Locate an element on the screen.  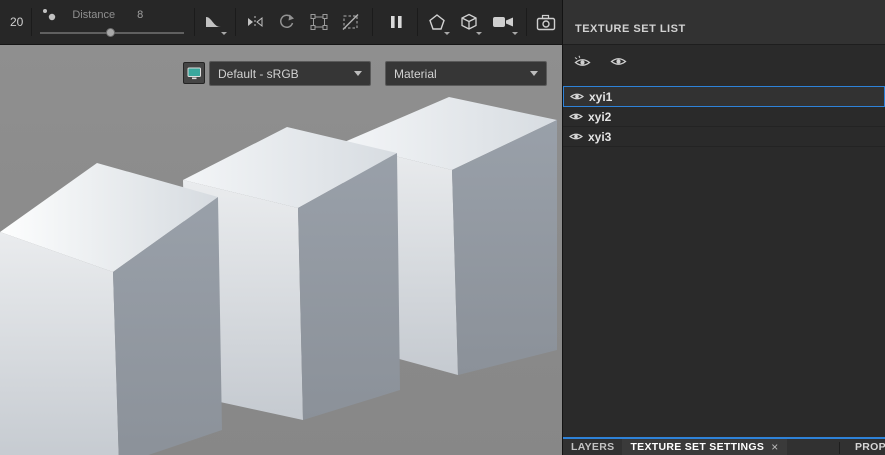
color-profile-value: Default - sRGB is located at coordinates (258, 73).